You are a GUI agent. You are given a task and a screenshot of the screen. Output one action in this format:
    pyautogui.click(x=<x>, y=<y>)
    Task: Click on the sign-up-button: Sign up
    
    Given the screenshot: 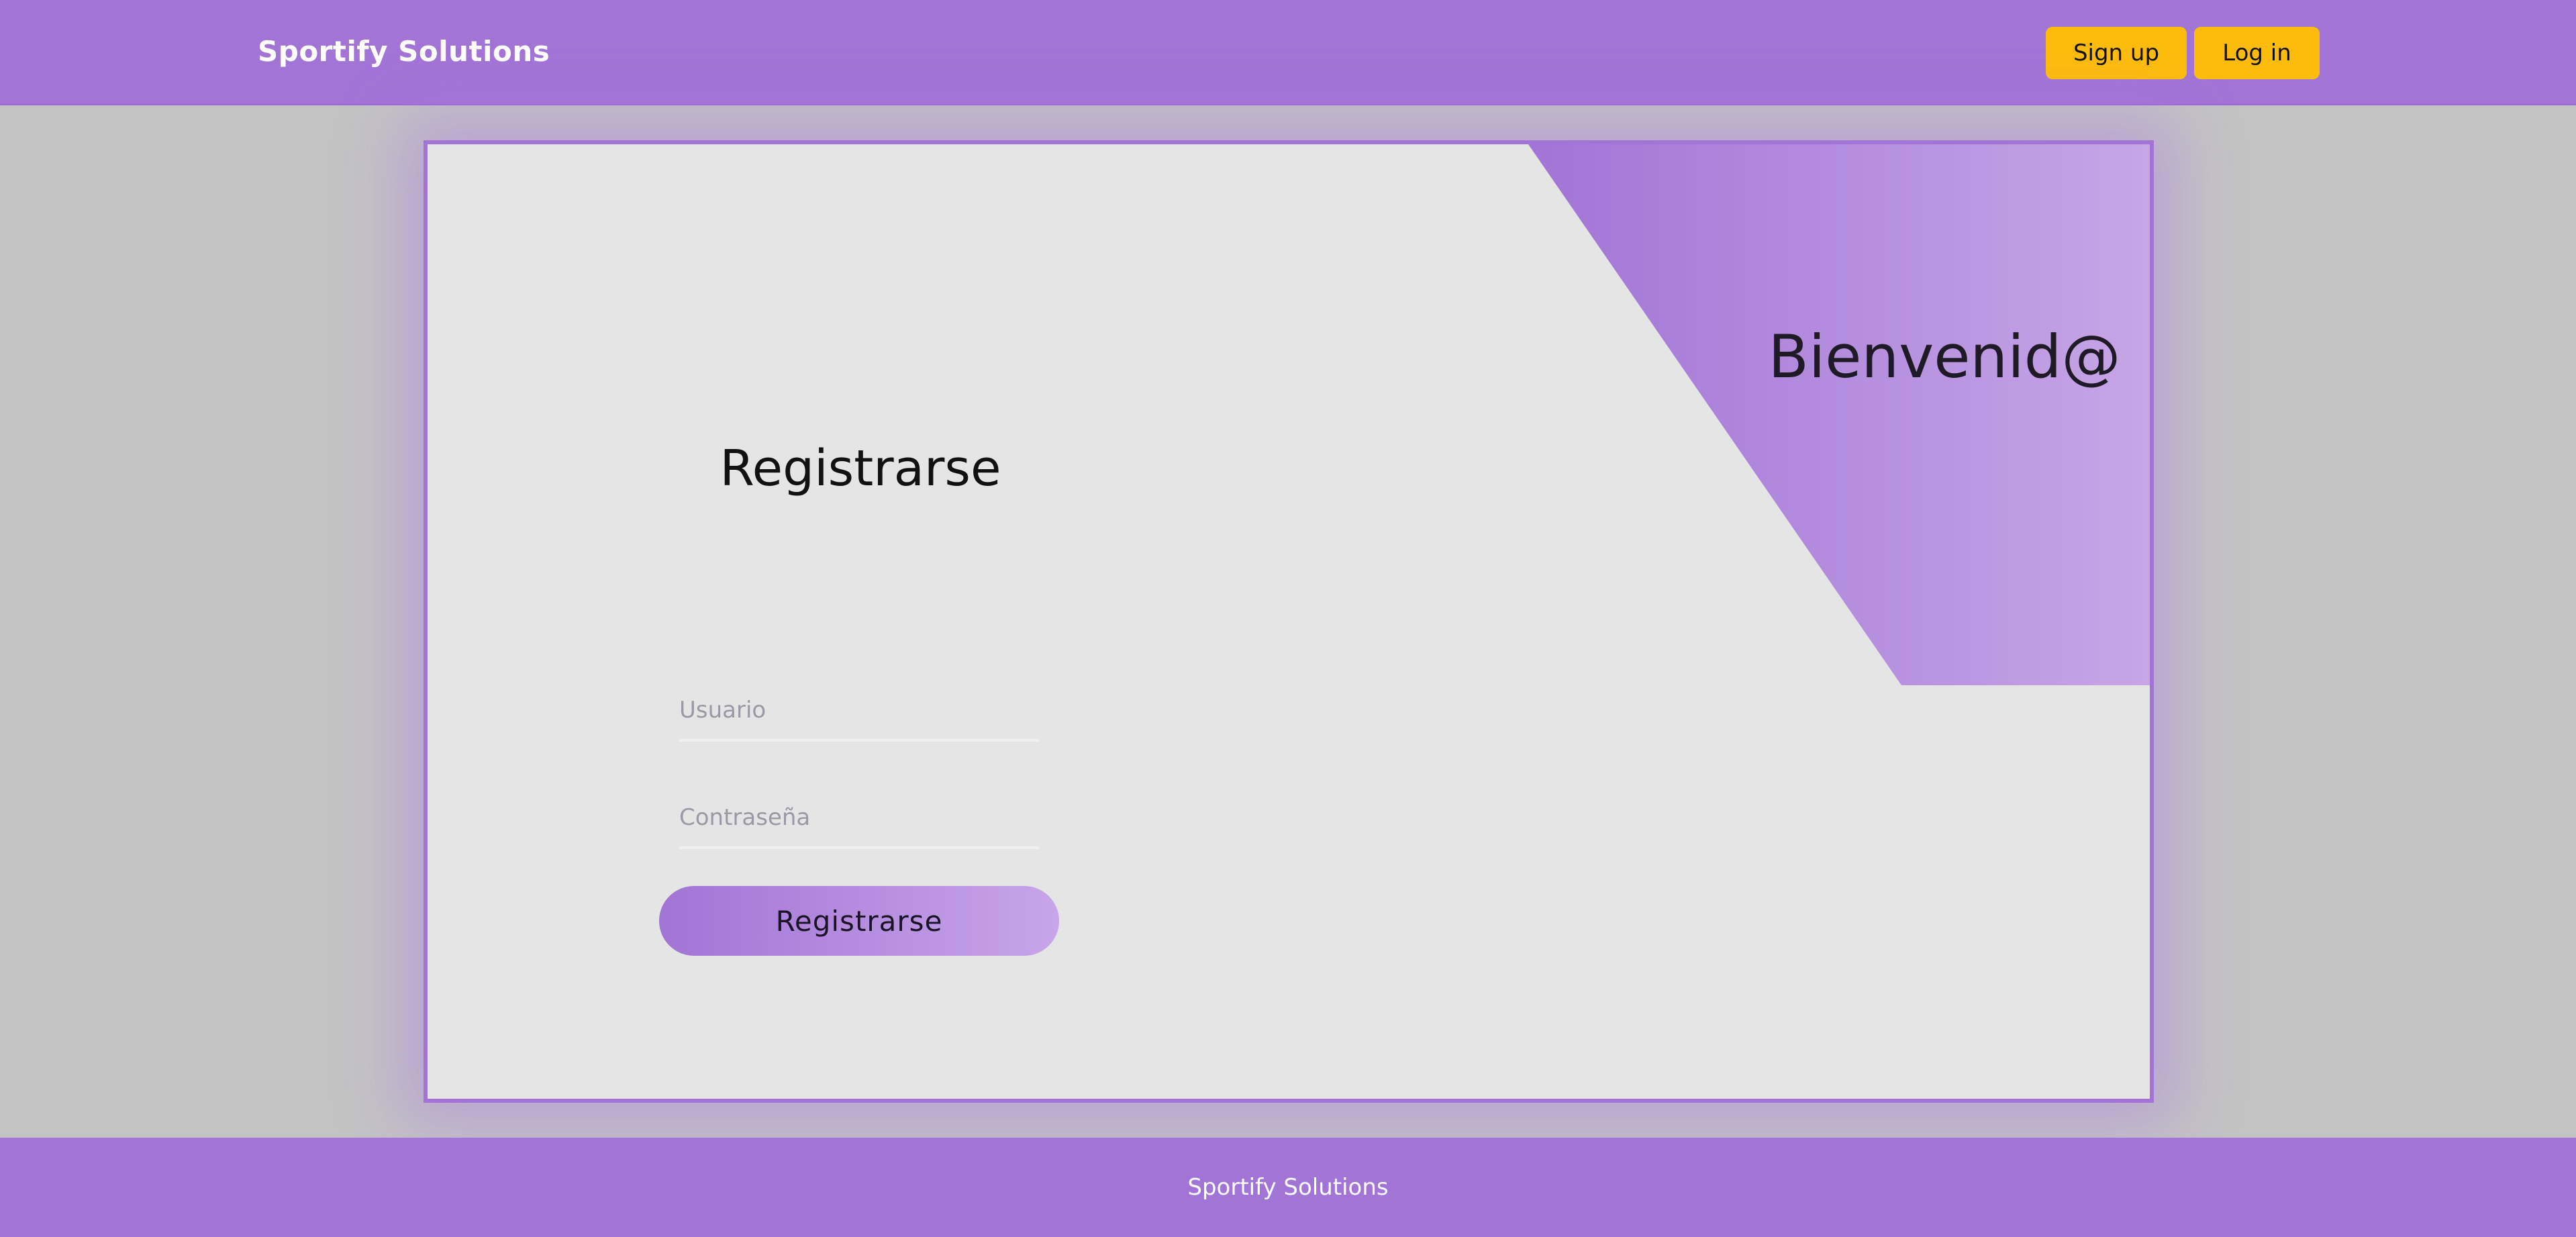 What is the action you would take?
    pyautogui.click(x=2116, y=53)
    